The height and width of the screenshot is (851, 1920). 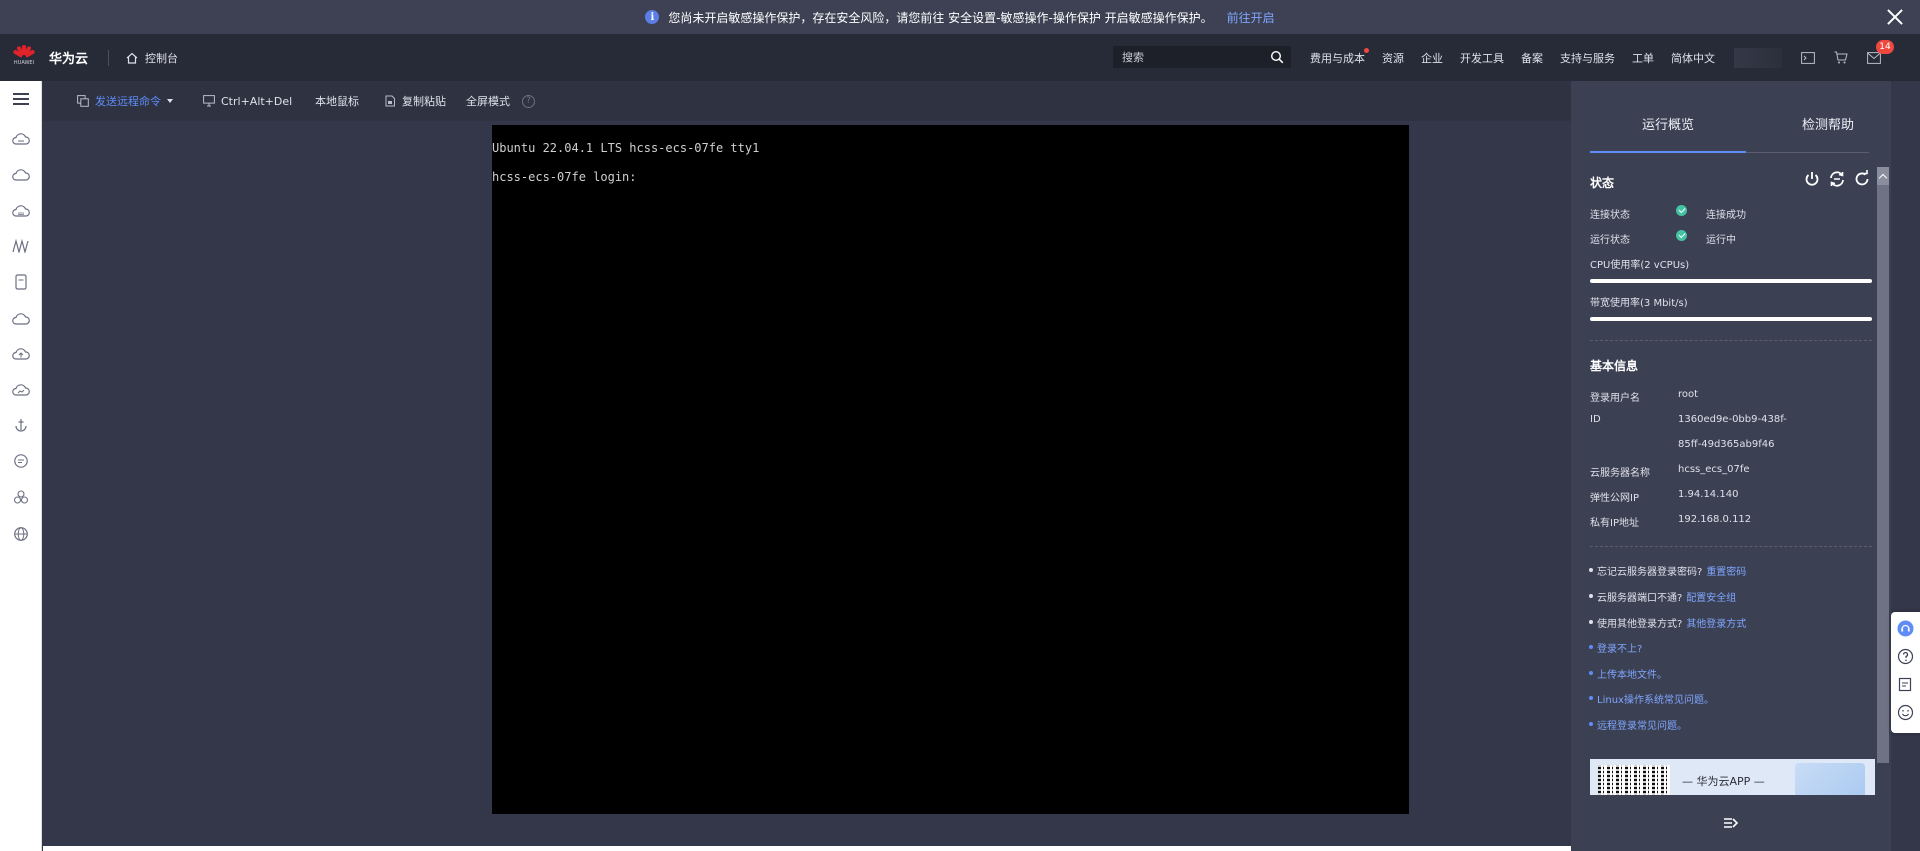 What do you see at coordinates (1883, 465) in the screenshot?
I see `panel-scrollbar` at bounding box center [1883, 465].